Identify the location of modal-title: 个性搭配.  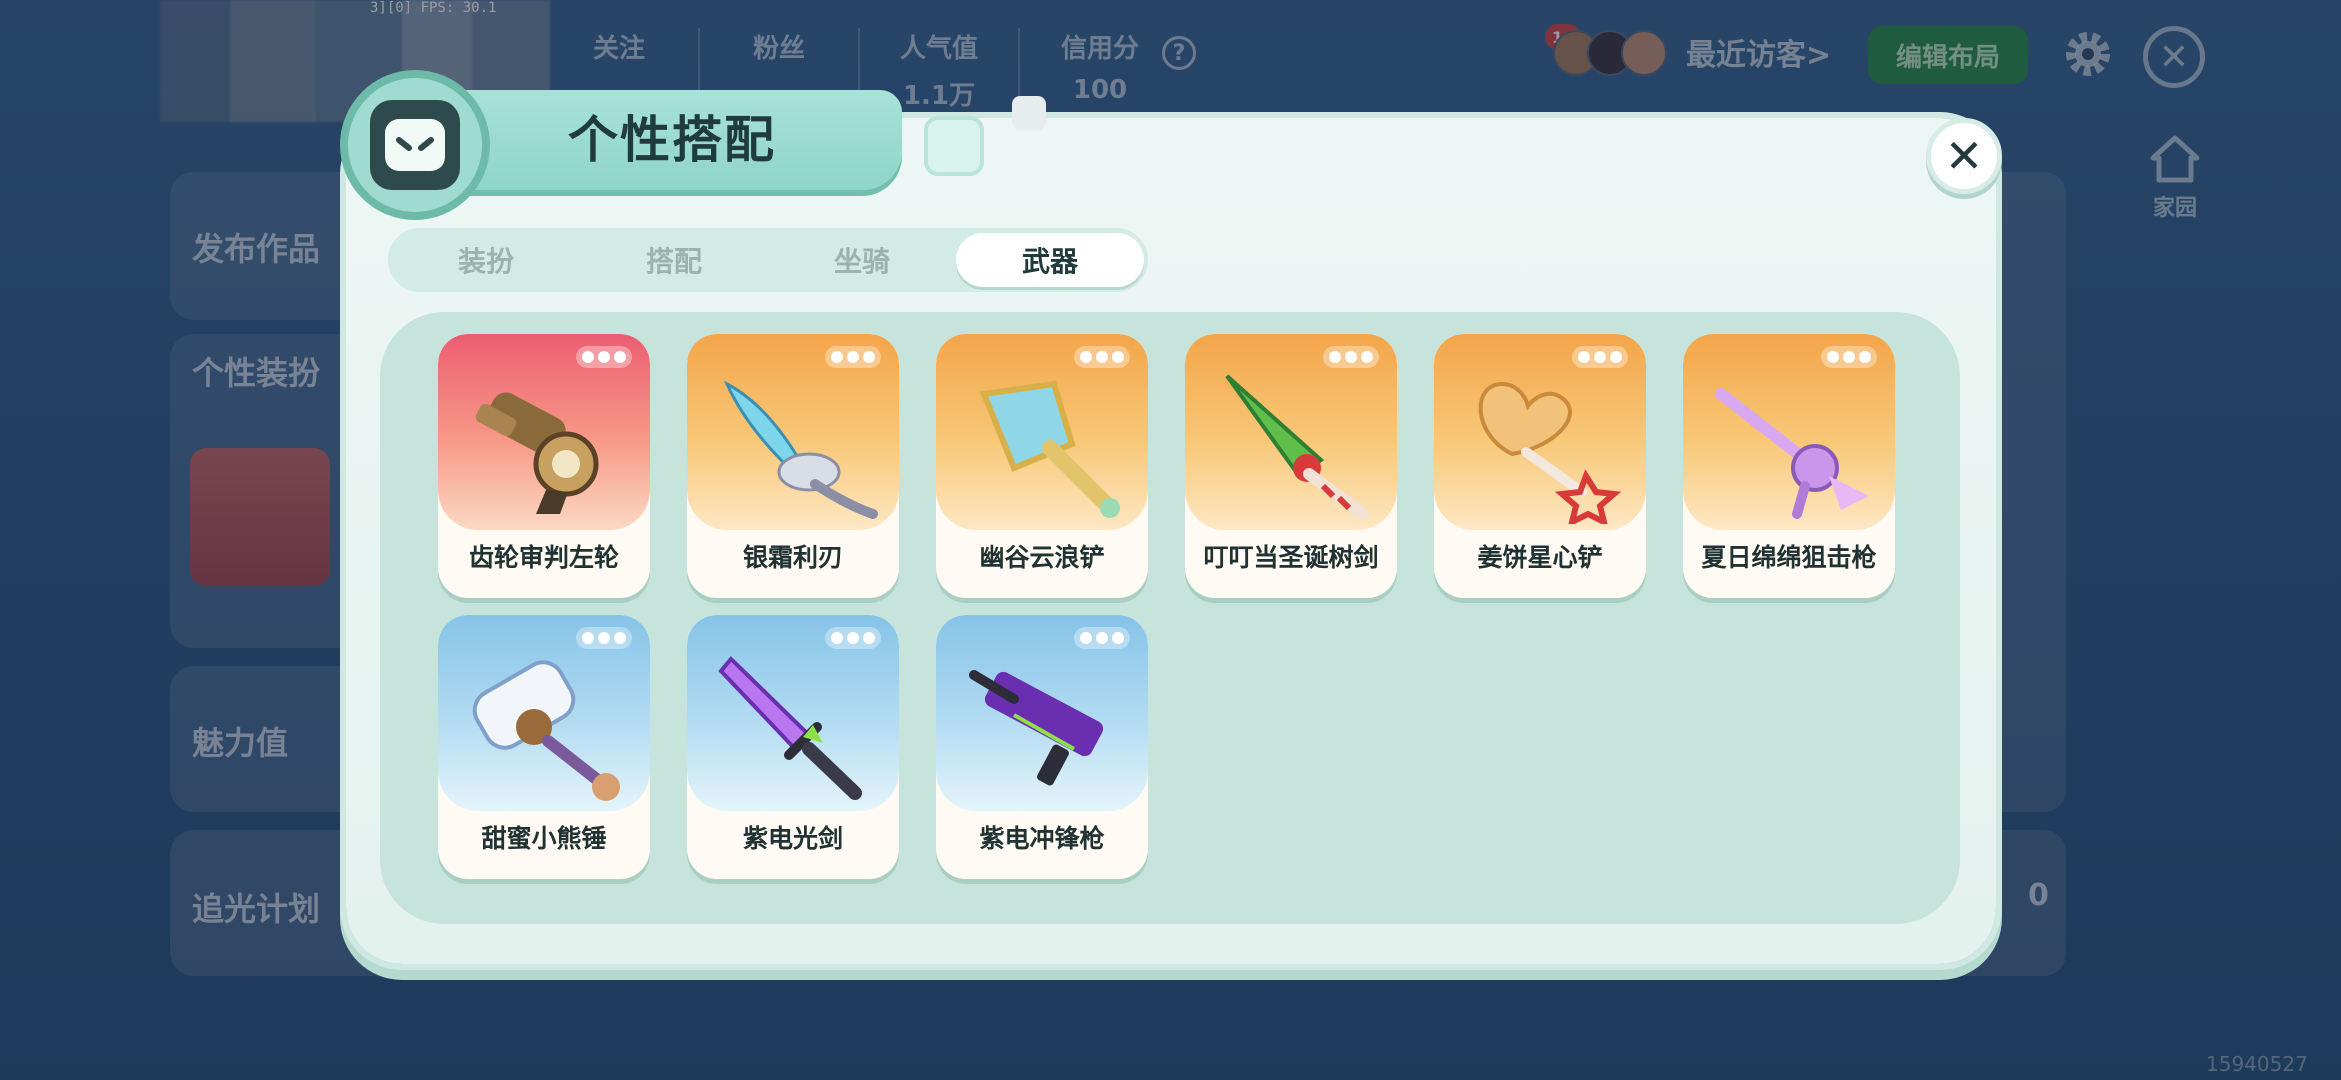
(672, 140).